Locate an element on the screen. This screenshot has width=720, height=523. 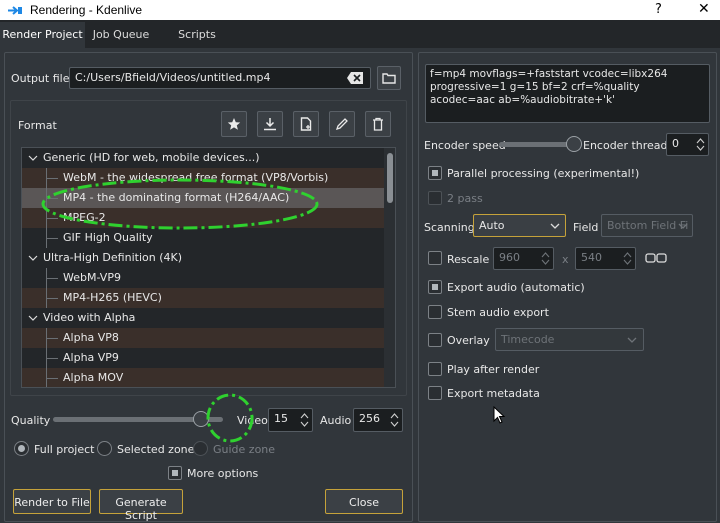
export-metadata-checkbox is located at coordinates (435, 393).